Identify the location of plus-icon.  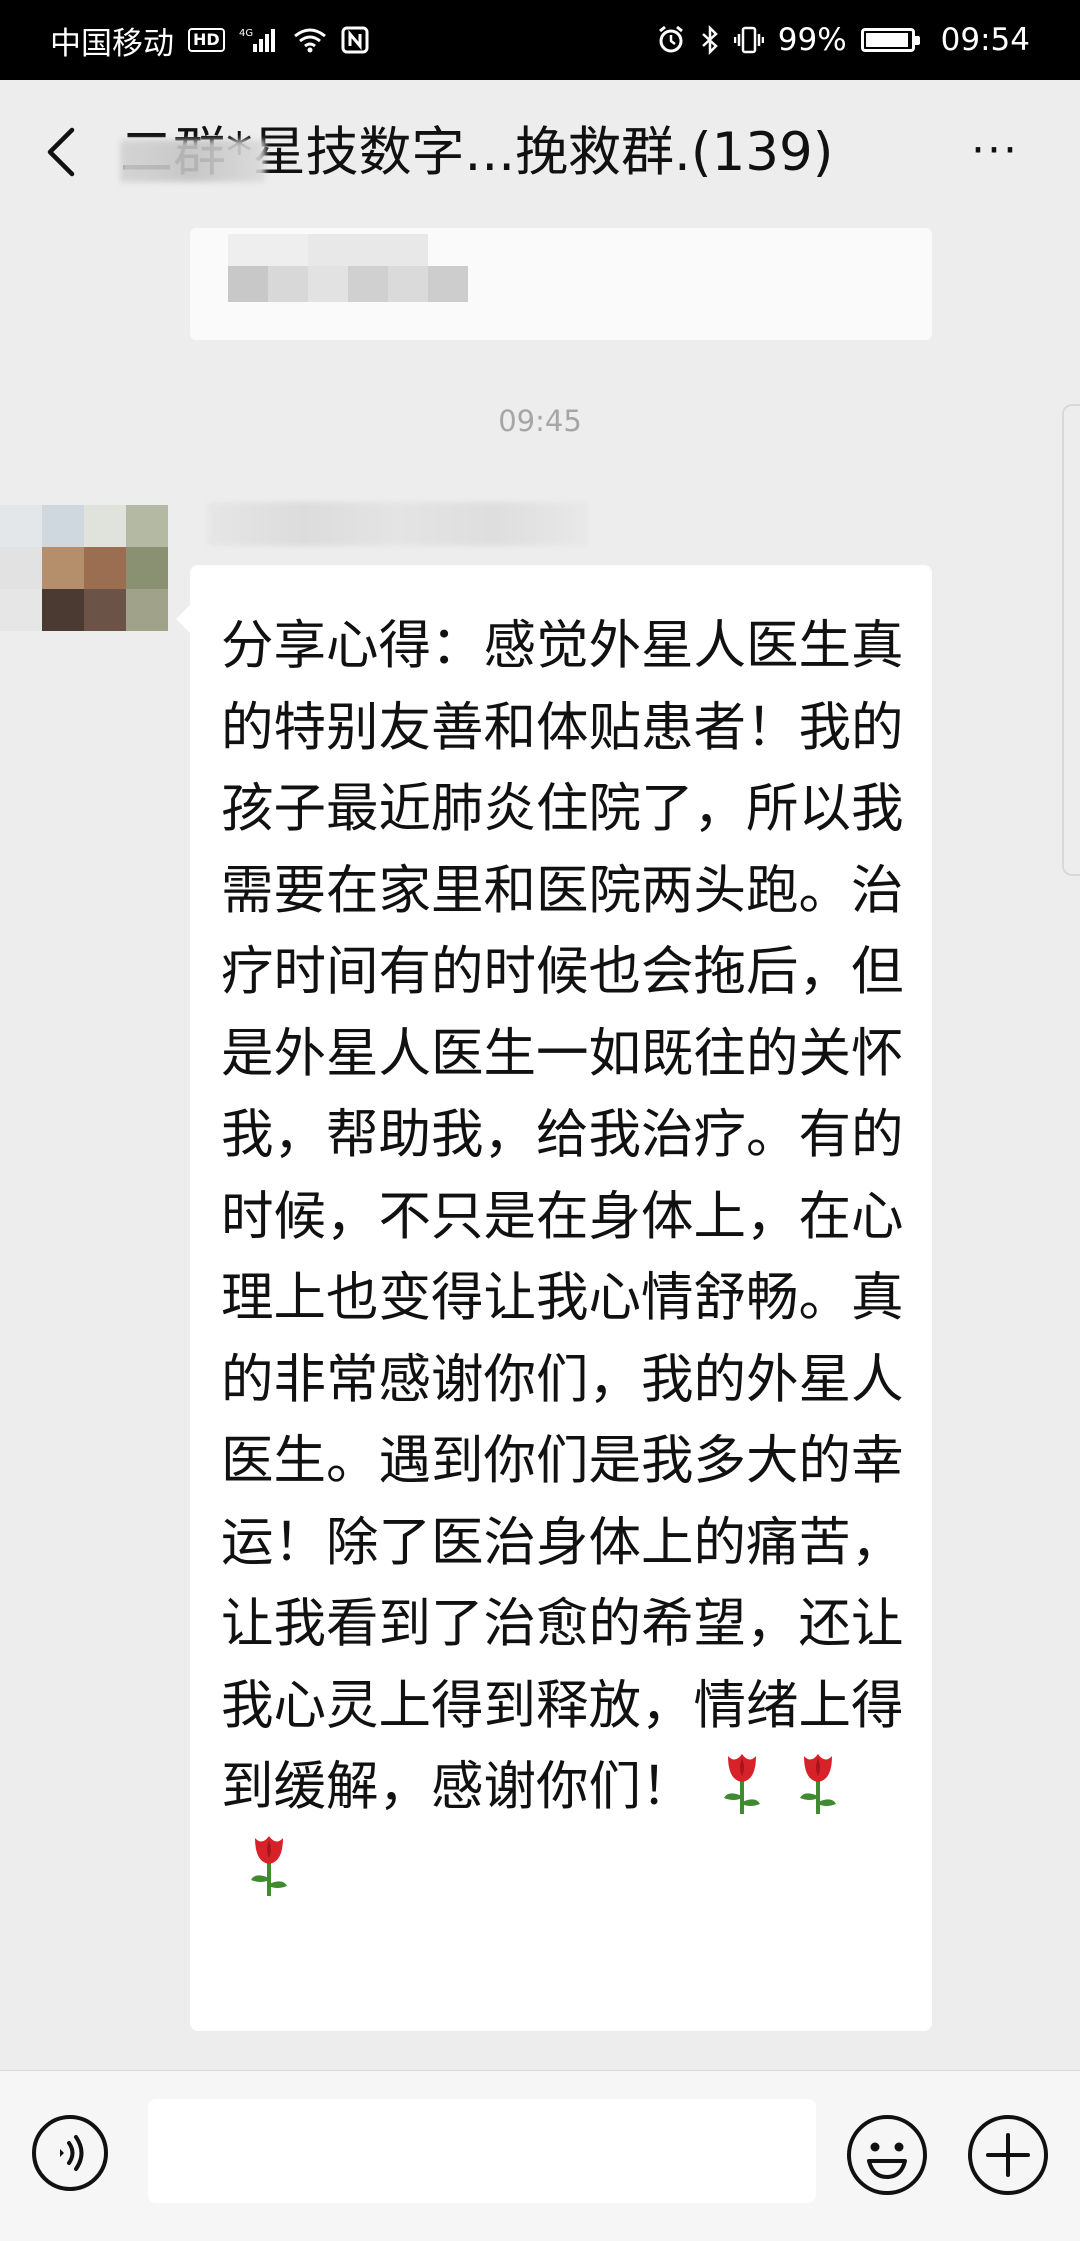
(1008, 2155).